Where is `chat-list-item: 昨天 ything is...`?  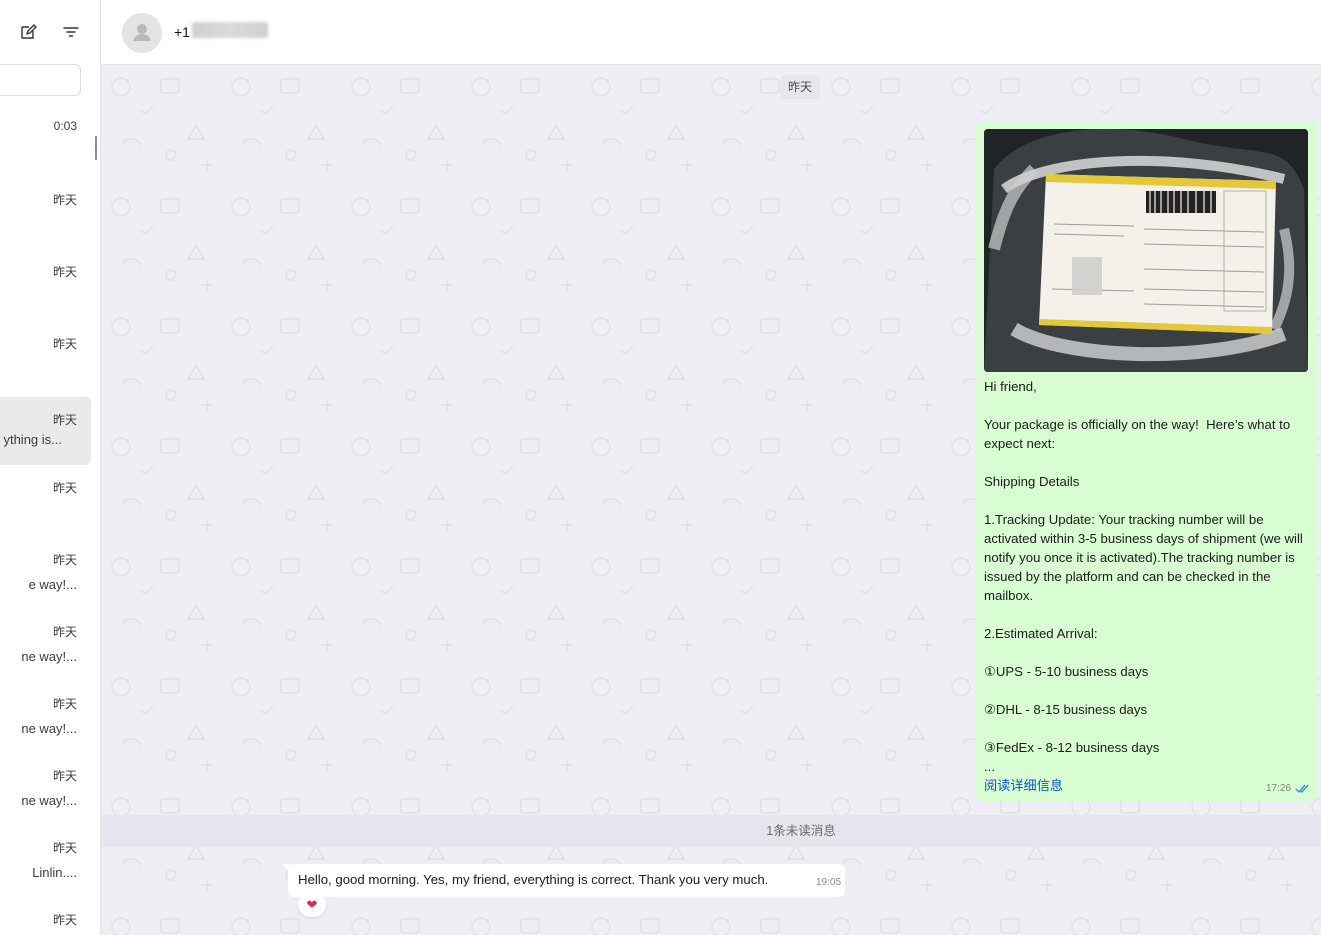 chat-list-item: 昨天 ything is... is located at coordinates (45, 431).